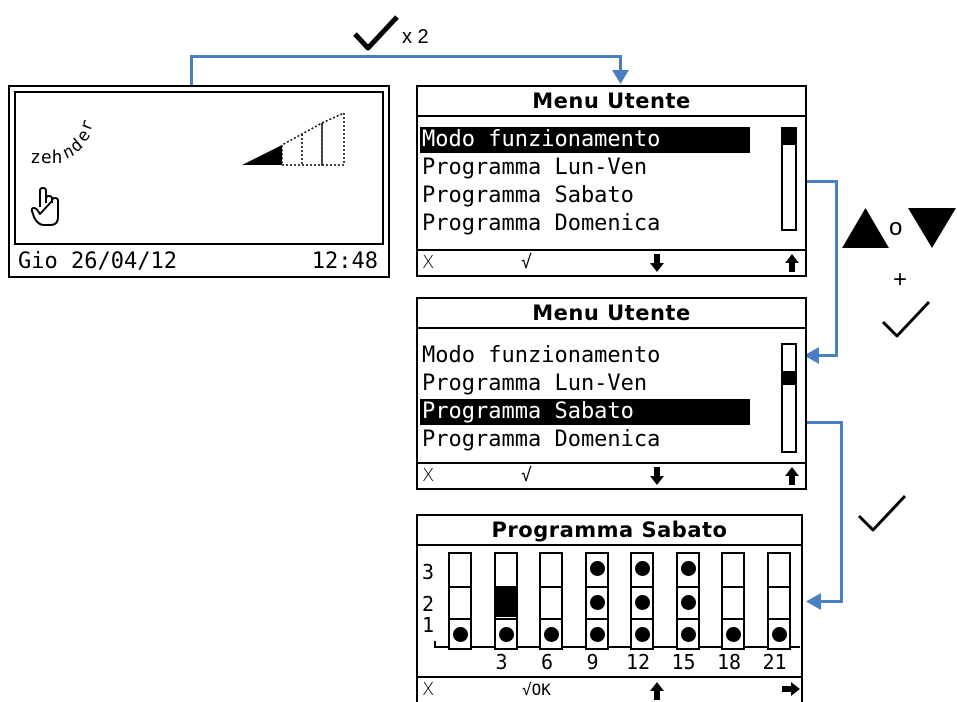 Image resolution: width=957 pixels, height=702 pixels. I want to click on hour-label: 6, so click(547, 662).